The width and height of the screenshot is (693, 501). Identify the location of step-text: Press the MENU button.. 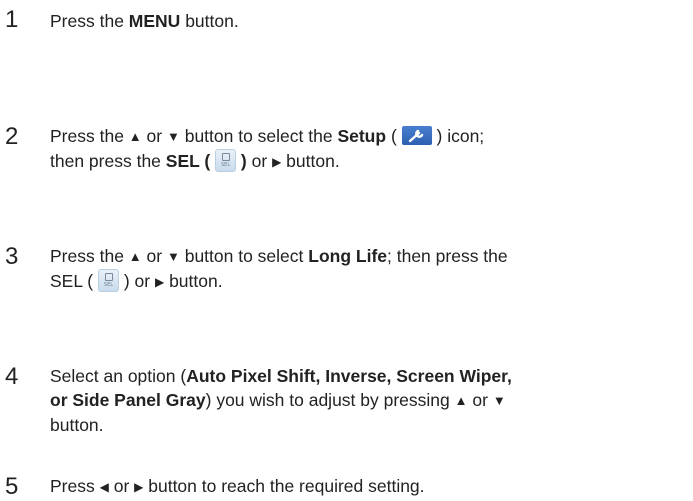
(144, 21).